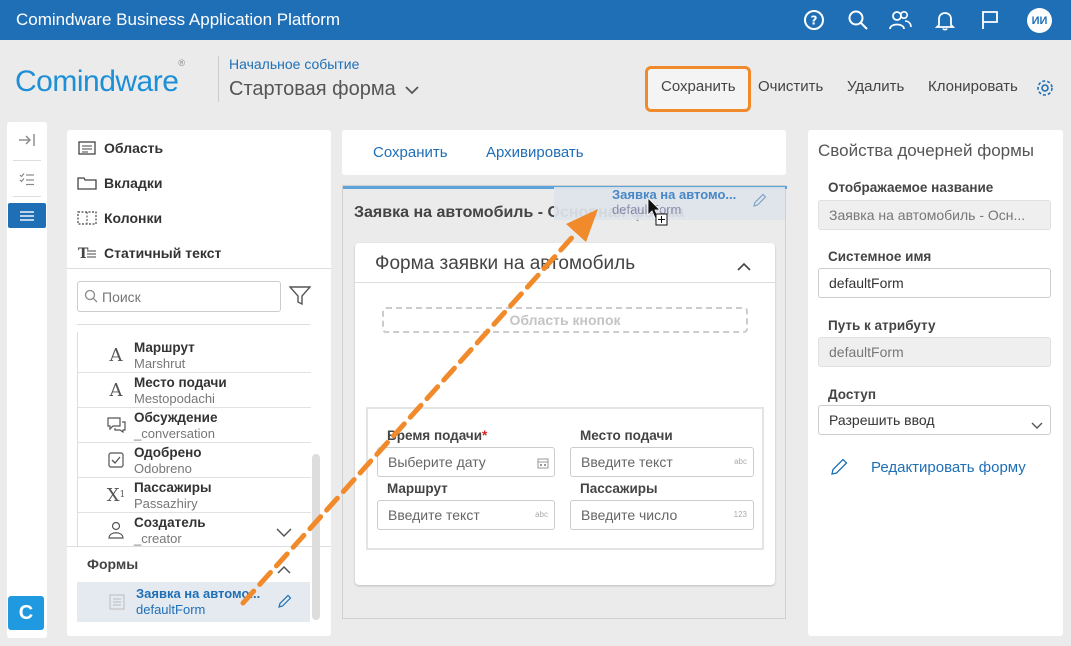 The width and height of the screenshot is (1071, 646). Describe the element at coordinates (505, 263) in the screenshot. I see `form-card-title: Форма заявки на автомобиль` at that location.